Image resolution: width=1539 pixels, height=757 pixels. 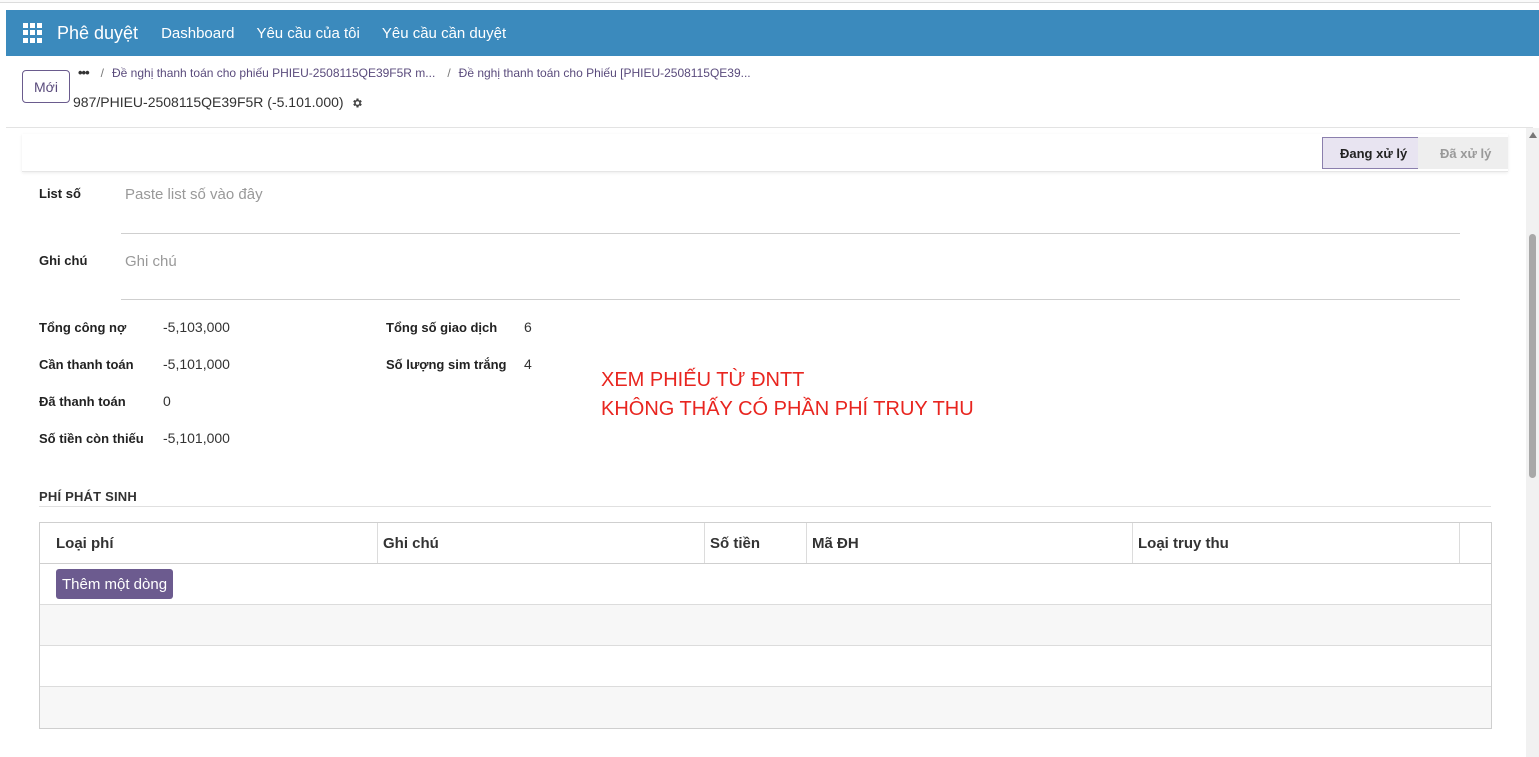 What do you see at coordinates (790, 233) in the screenshot?
I see `list-so-underline` at bounding box center [790, 233].